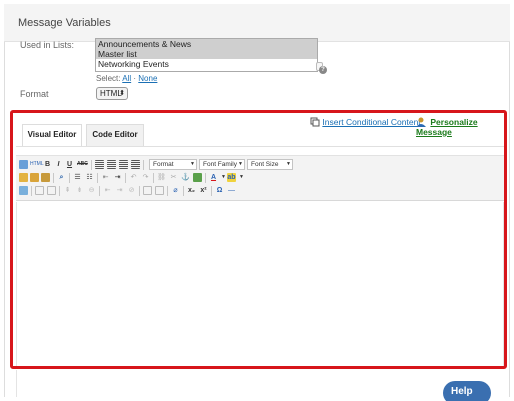 Image resolution: width=514 pixels, height=401 pixels. I want to click on font-family-dropdown: Font Family ▼, so click(222, 164).